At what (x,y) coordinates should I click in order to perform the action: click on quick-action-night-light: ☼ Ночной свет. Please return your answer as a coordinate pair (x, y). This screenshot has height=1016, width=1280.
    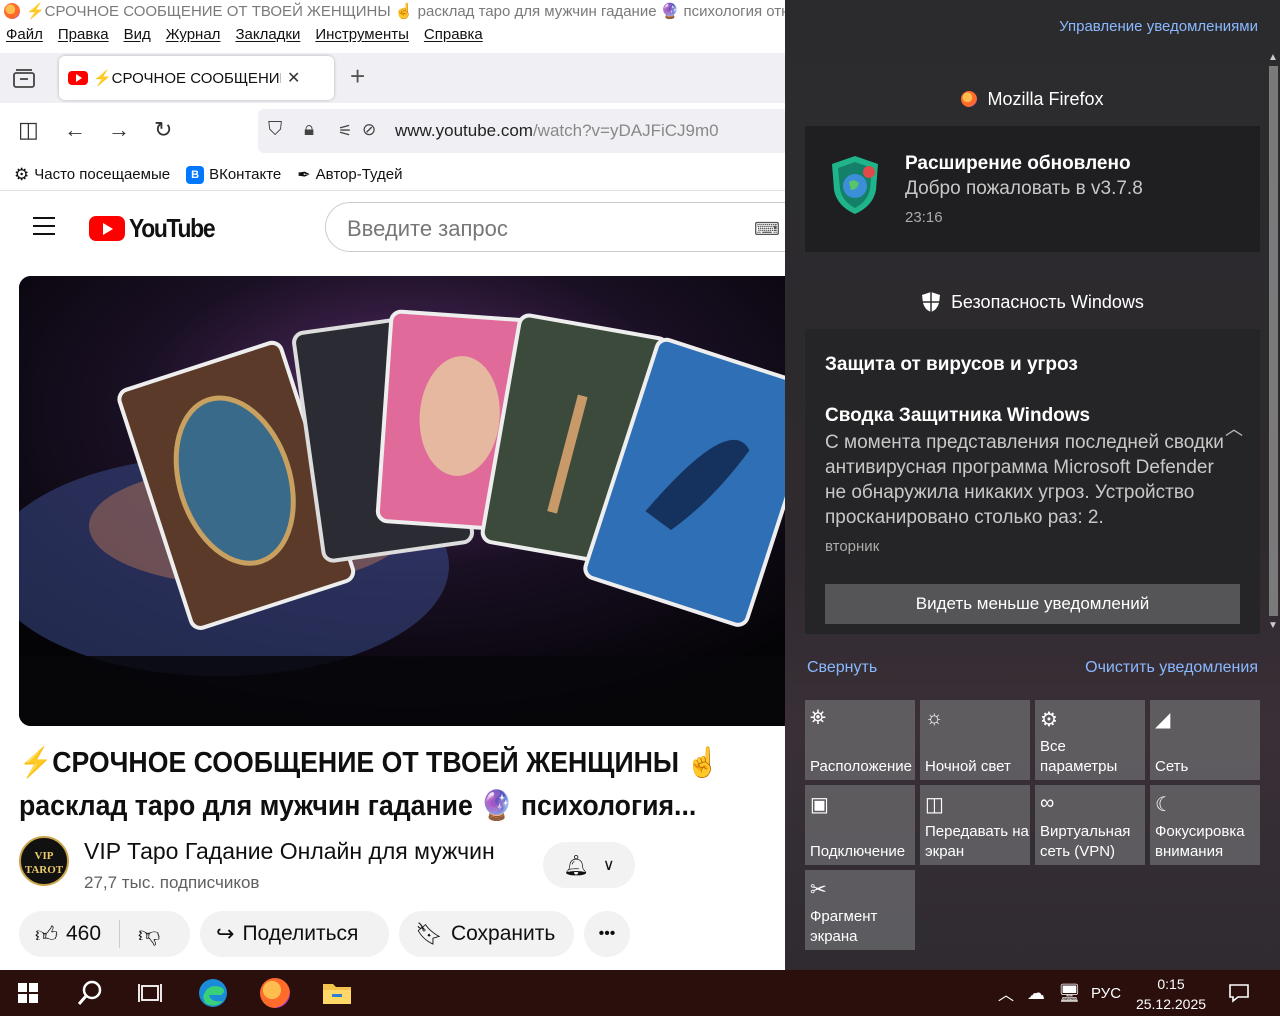
    Looking at the image, I should click on (975, 740).